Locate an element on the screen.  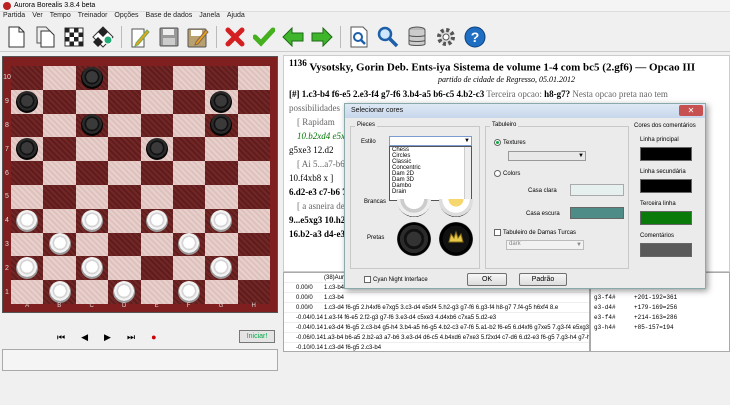
comments-swatch is located at coordinates (666, 250).